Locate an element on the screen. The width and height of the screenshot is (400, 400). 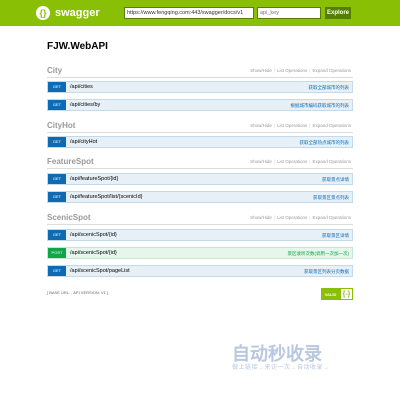
operation-path: /api/scenicSpot/pageList is located at coordinates (100, 271).